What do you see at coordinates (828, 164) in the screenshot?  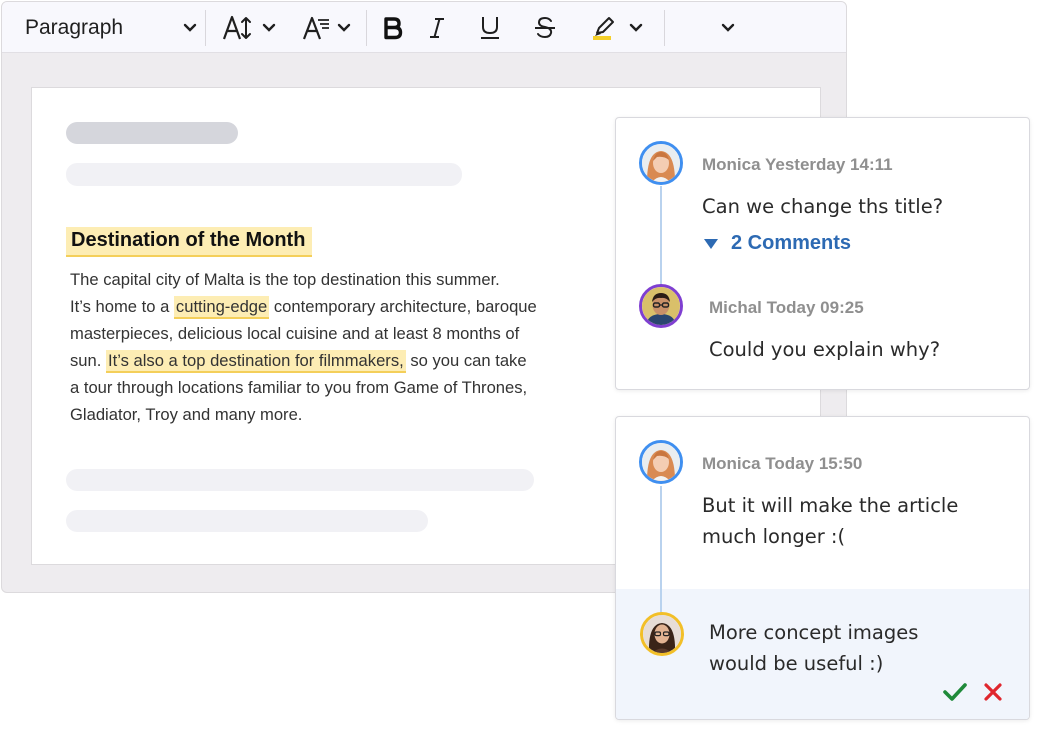 I see `comment-time: Yesterday 14:11` at bounding box center [828, 164].